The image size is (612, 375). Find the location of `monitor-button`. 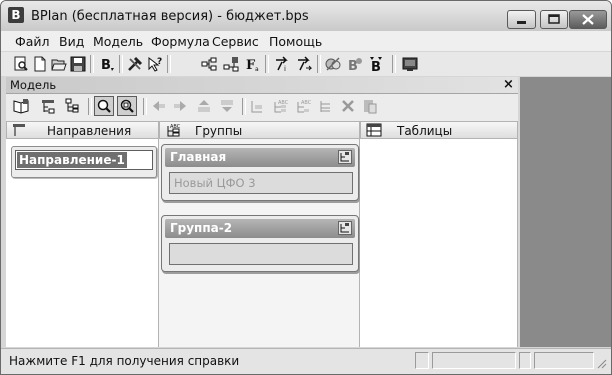

monitor-button is located at coordinates (409, 63).